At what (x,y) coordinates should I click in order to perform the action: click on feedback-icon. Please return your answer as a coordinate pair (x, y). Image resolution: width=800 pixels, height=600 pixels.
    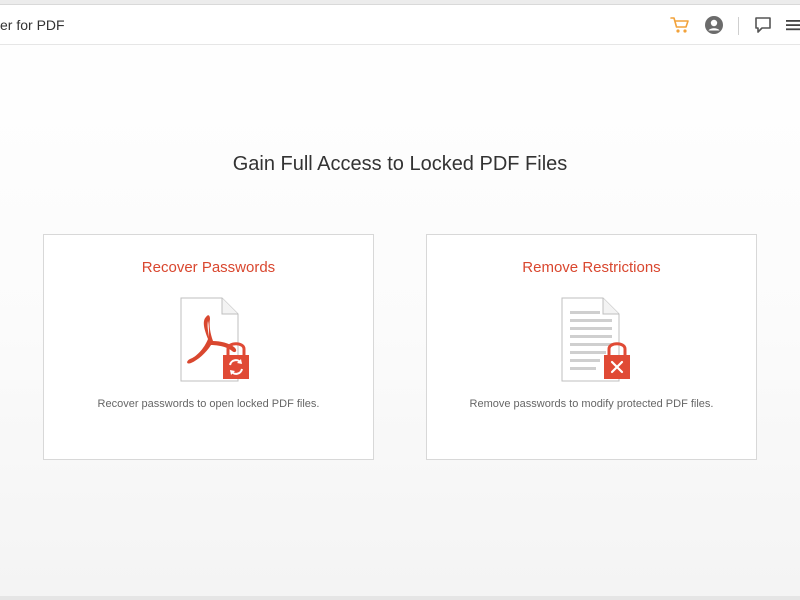
    Looking at the image, I should click on (763, 25).